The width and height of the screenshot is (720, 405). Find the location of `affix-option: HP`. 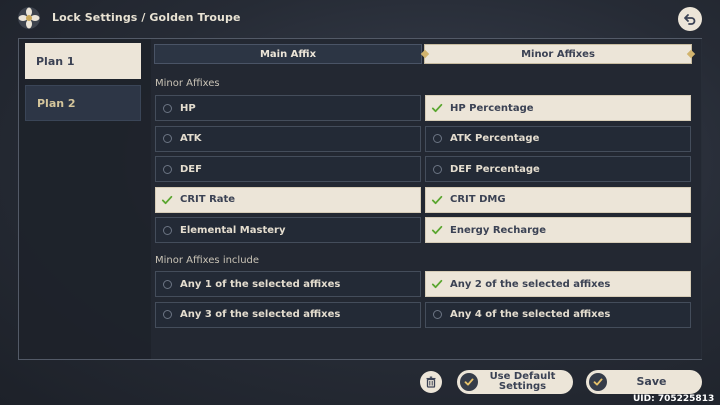

affix-option: HP is located at coordinates (288, 108).